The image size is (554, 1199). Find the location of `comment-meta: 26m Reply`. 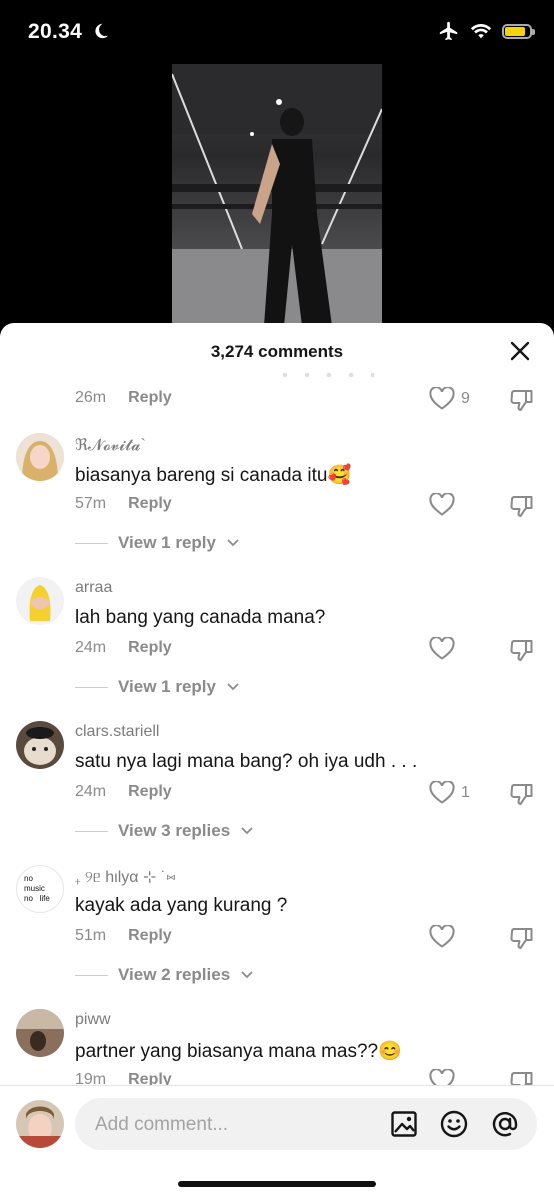

comment-meta: 26m Reply is located at coordinates (123, 398).